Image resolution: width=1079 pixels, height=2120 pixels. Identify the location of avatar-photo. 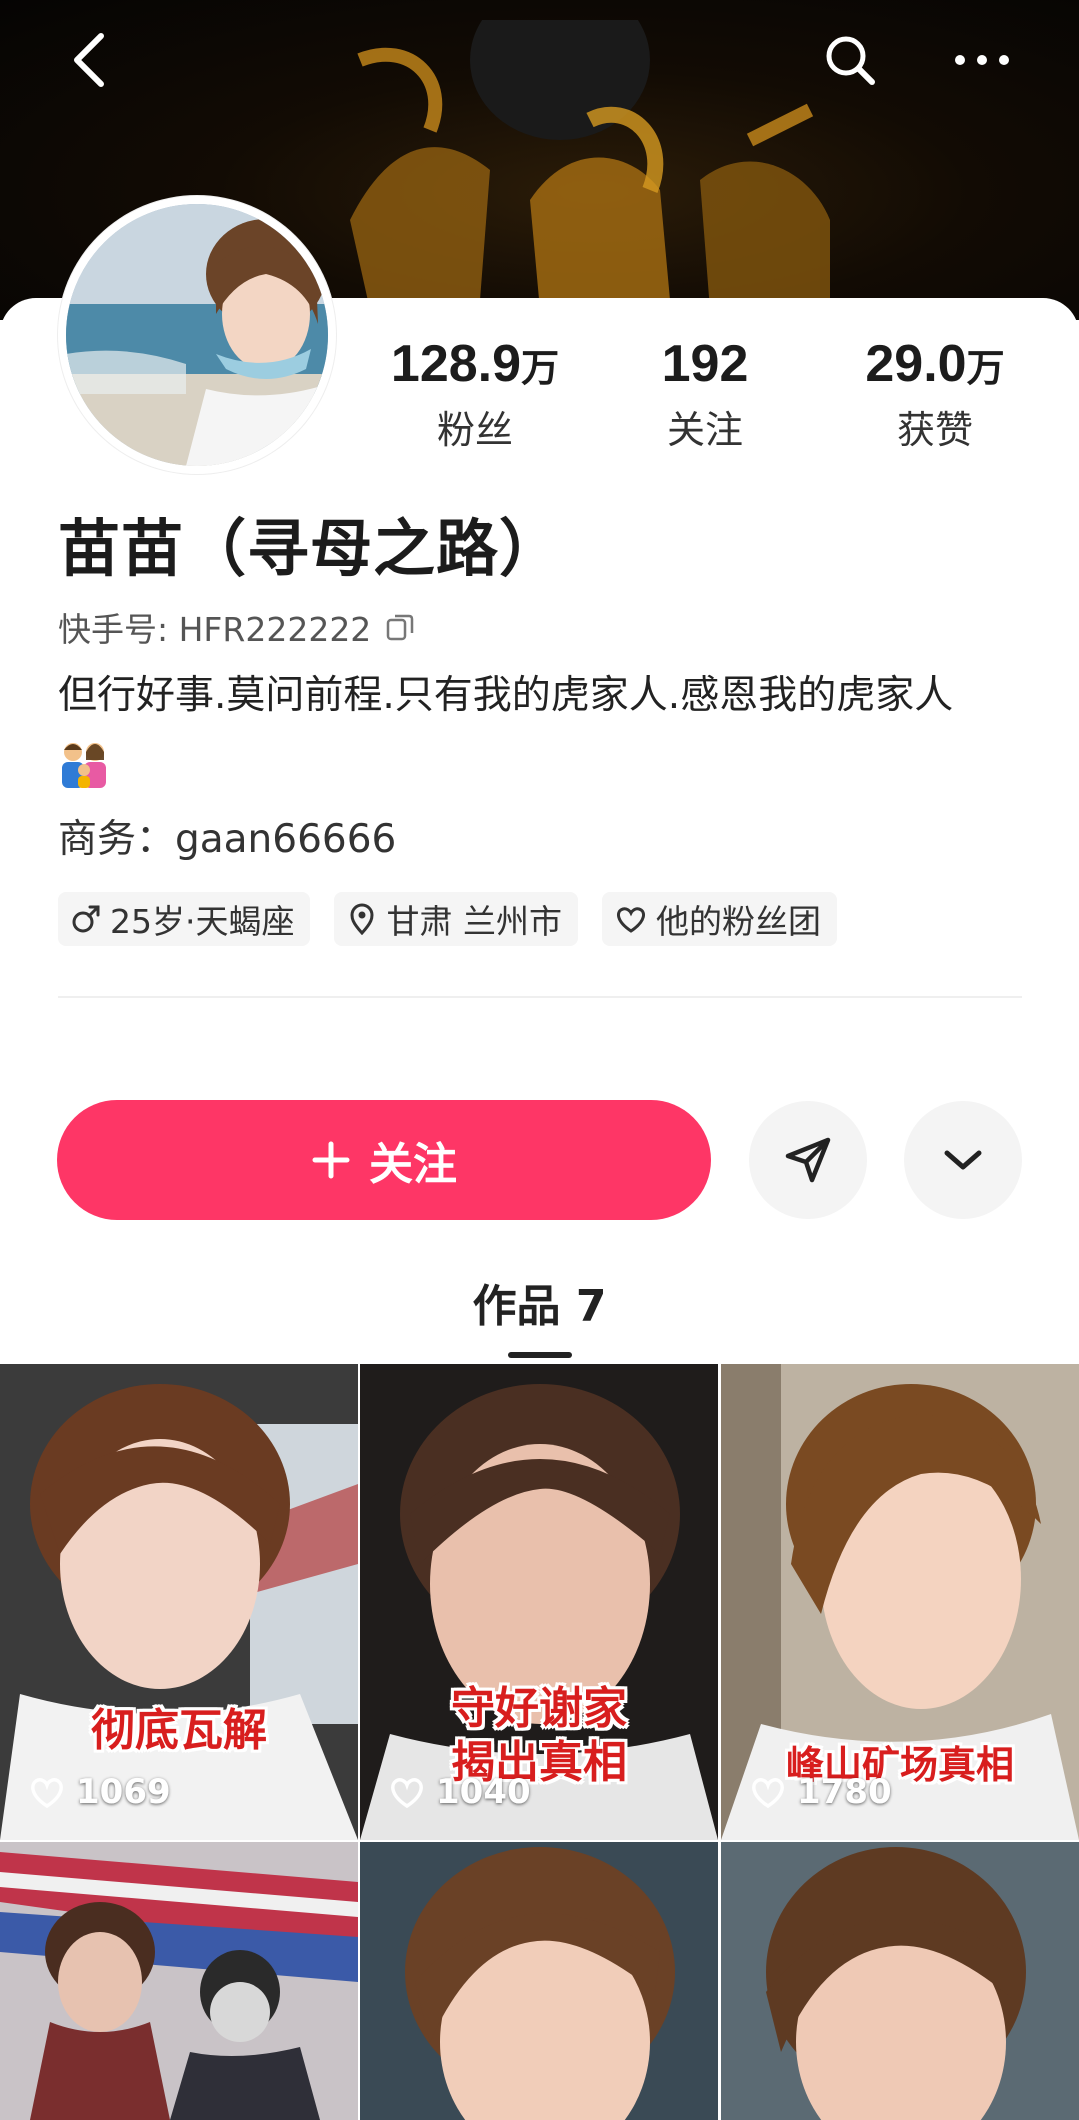
(197, 335).